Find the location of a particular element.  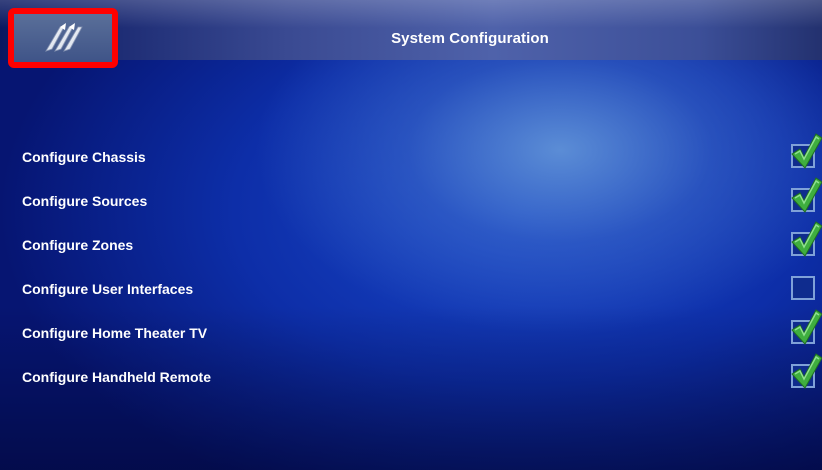

option-row-sources: Configure Sources is located at coordinates (411, 197).